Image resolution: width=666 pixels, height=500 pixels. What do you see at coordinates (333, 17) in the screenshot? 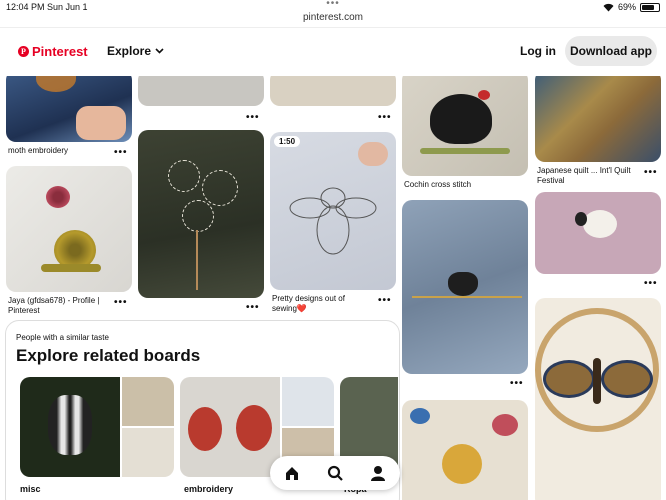
I see `url-bar: pinterest.com` at bounding box center [333, 17].